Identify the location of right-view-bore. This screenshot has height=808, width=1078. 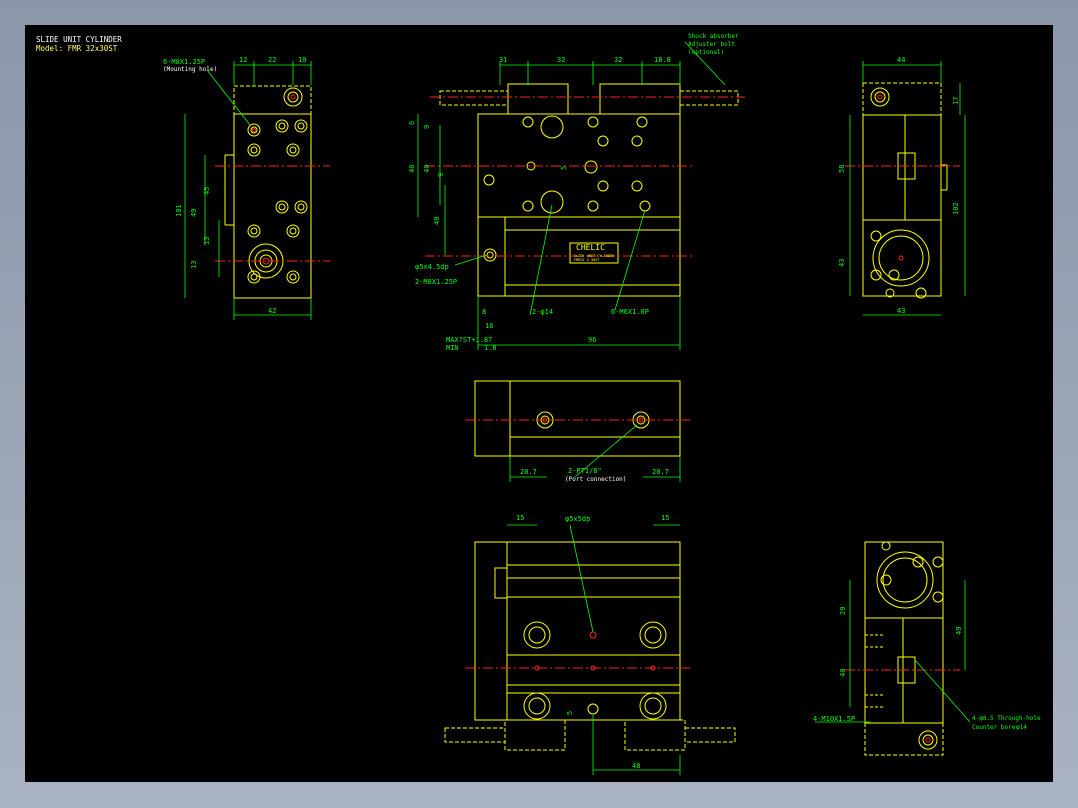
(901, 258).